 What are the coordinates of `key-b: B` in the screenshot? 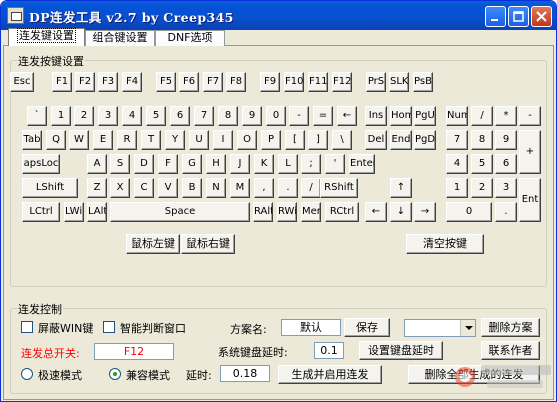 It's located at (192, 188).